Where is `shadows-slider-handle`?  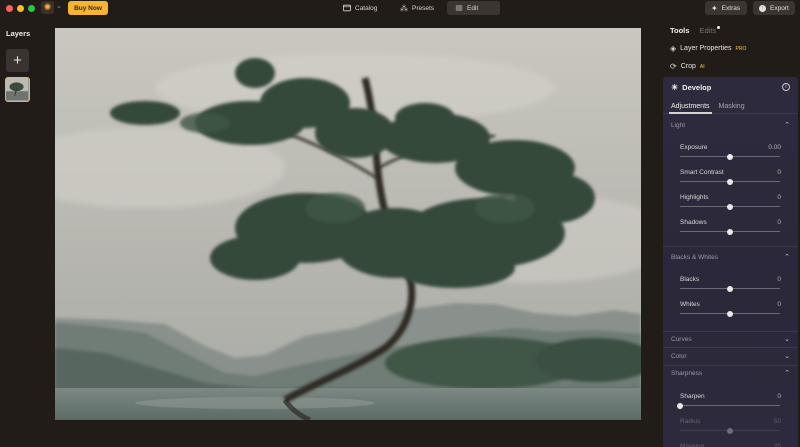 shadows-slider-handle is located at coordinates (730, 231).